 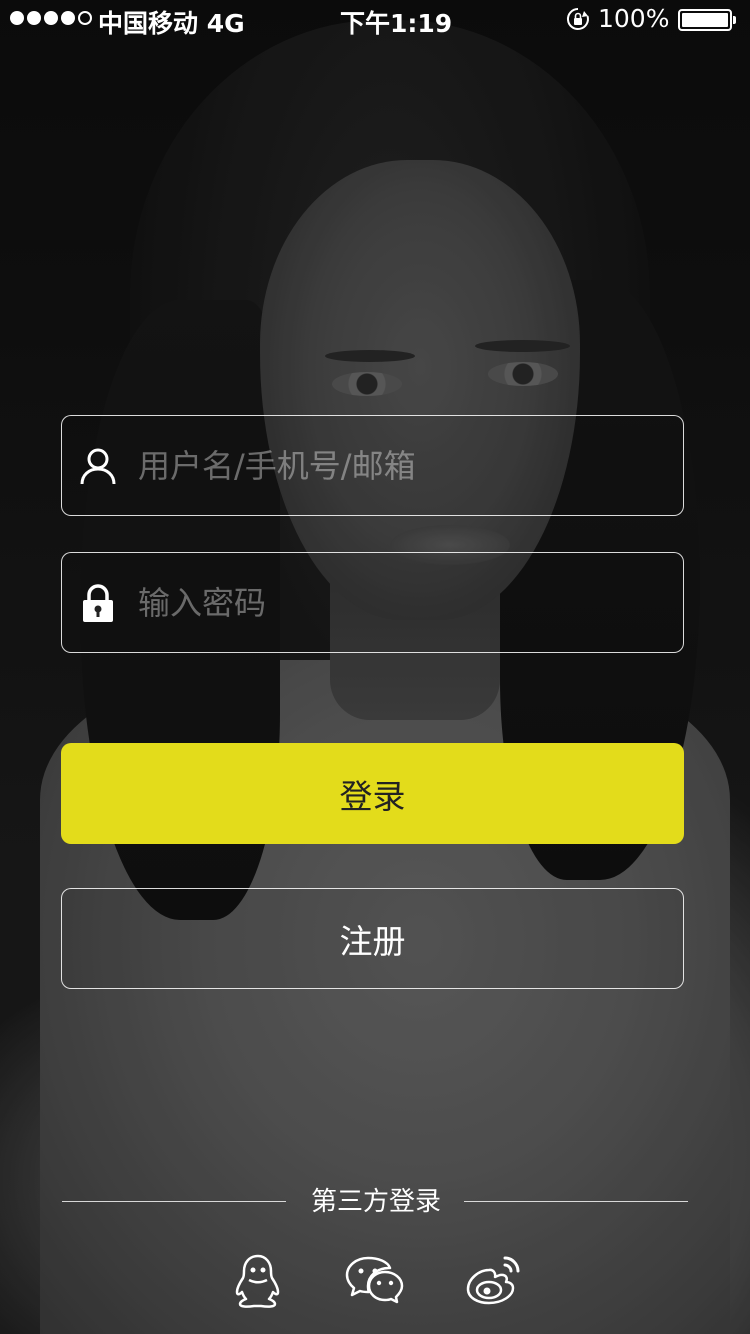 I want to click on signal-strength-icon, so click(x=51, y=18).